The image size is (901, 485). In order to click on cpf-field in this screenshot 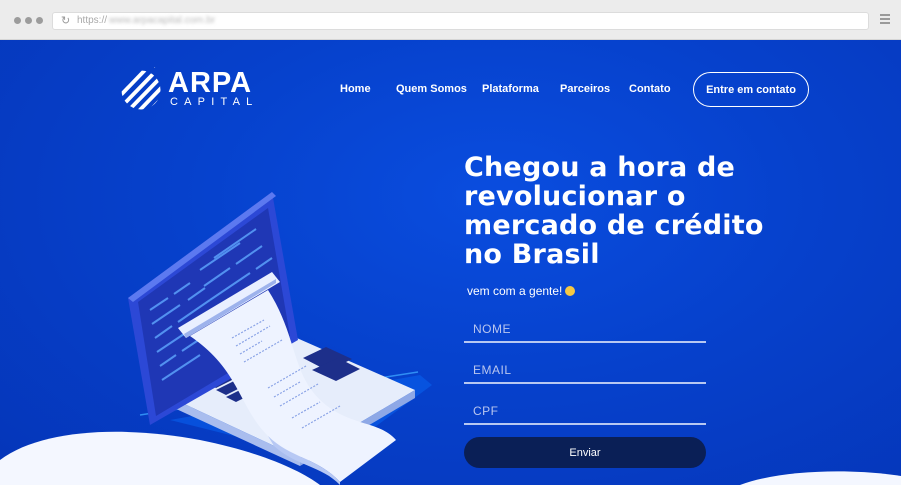, I will do `click(585, 410)`.